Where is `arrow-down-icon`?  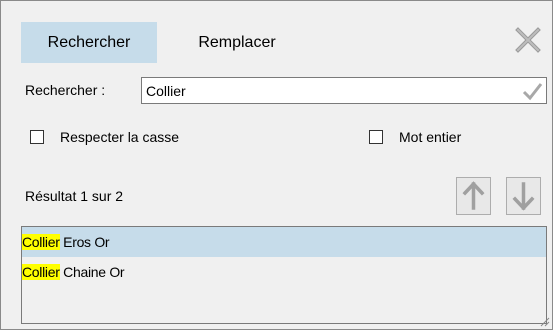
arrow-down-icon is located at coordinates (523, 196).